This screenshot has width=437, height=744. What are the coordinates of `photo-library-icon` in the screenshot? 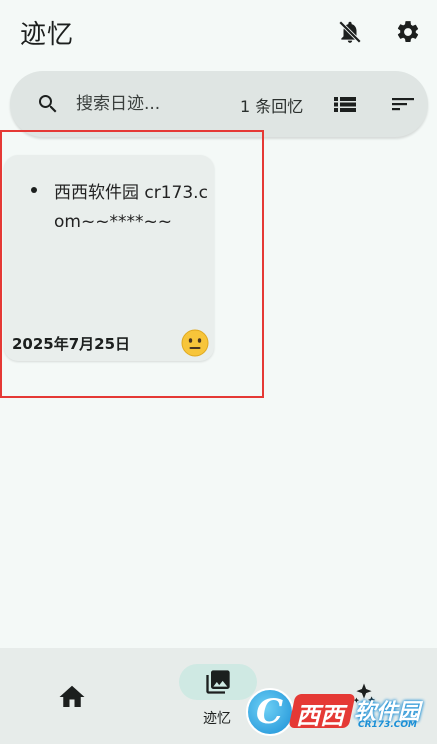 It's located at (218, 682).